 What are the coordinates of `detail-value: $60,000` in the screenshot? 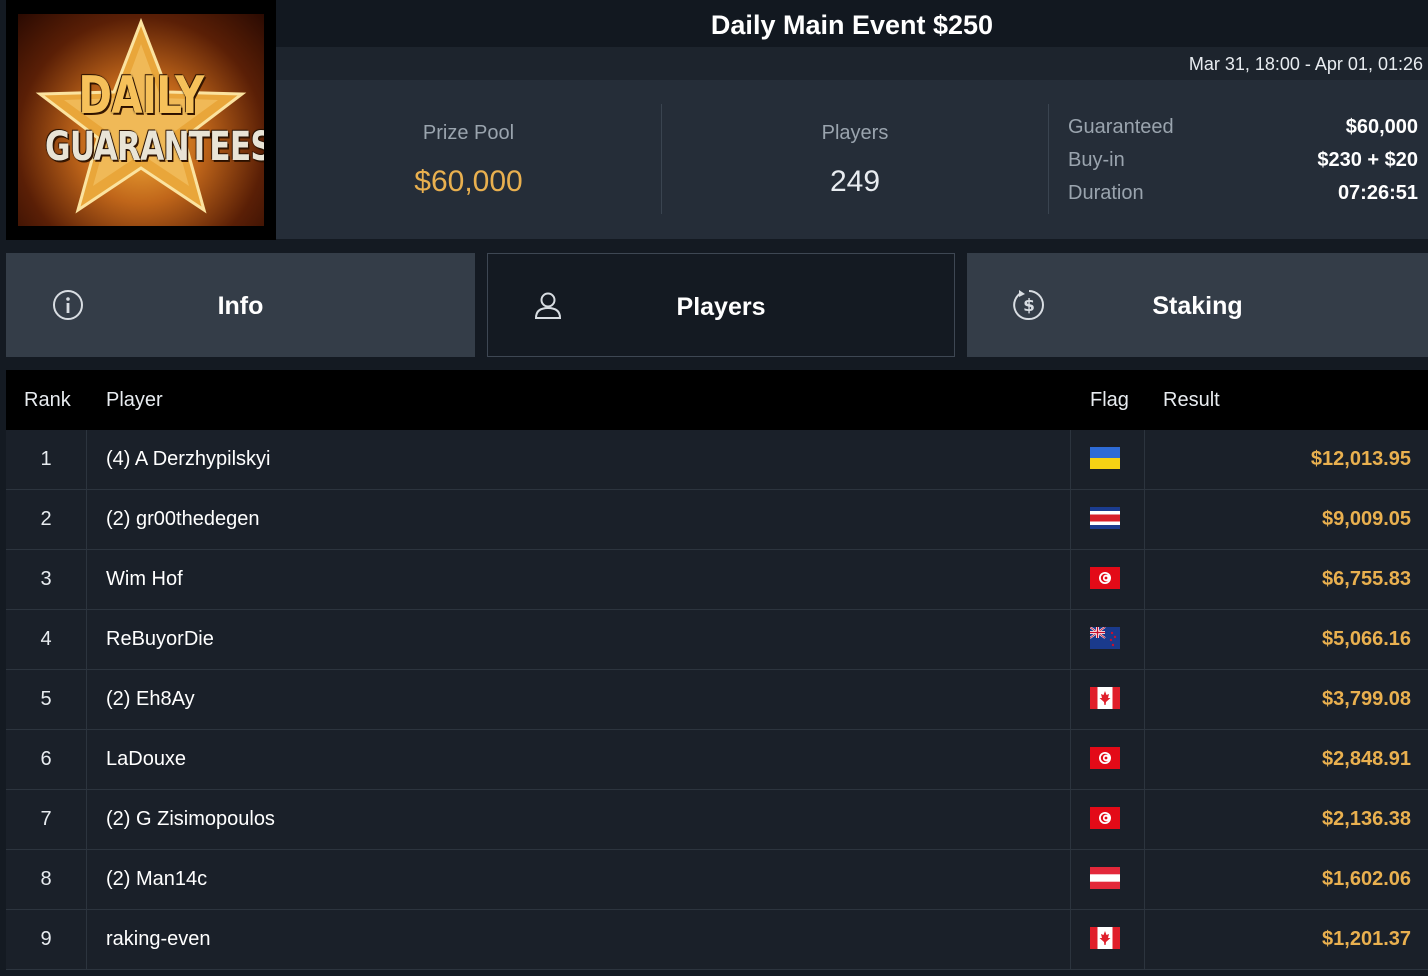 It's located at (1381, 127).